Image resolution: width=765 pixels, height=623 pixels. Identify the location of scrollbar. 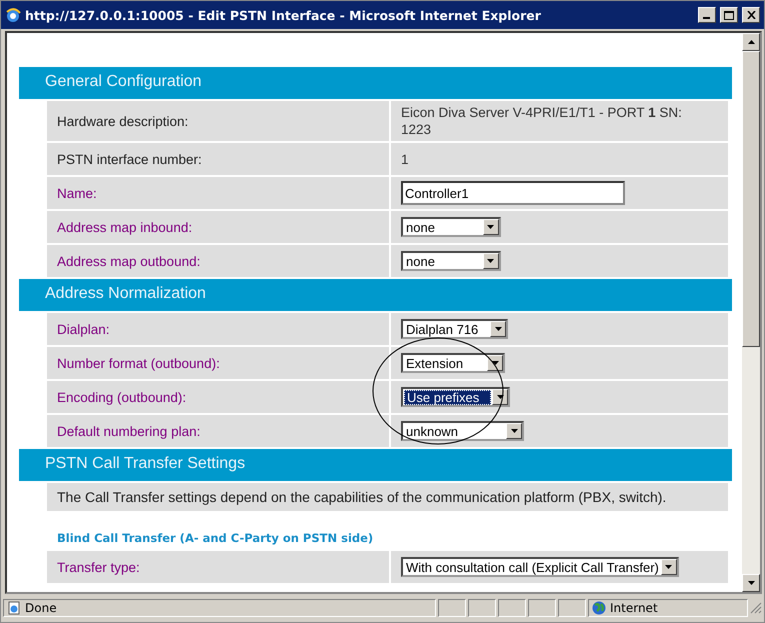
(751, 312).